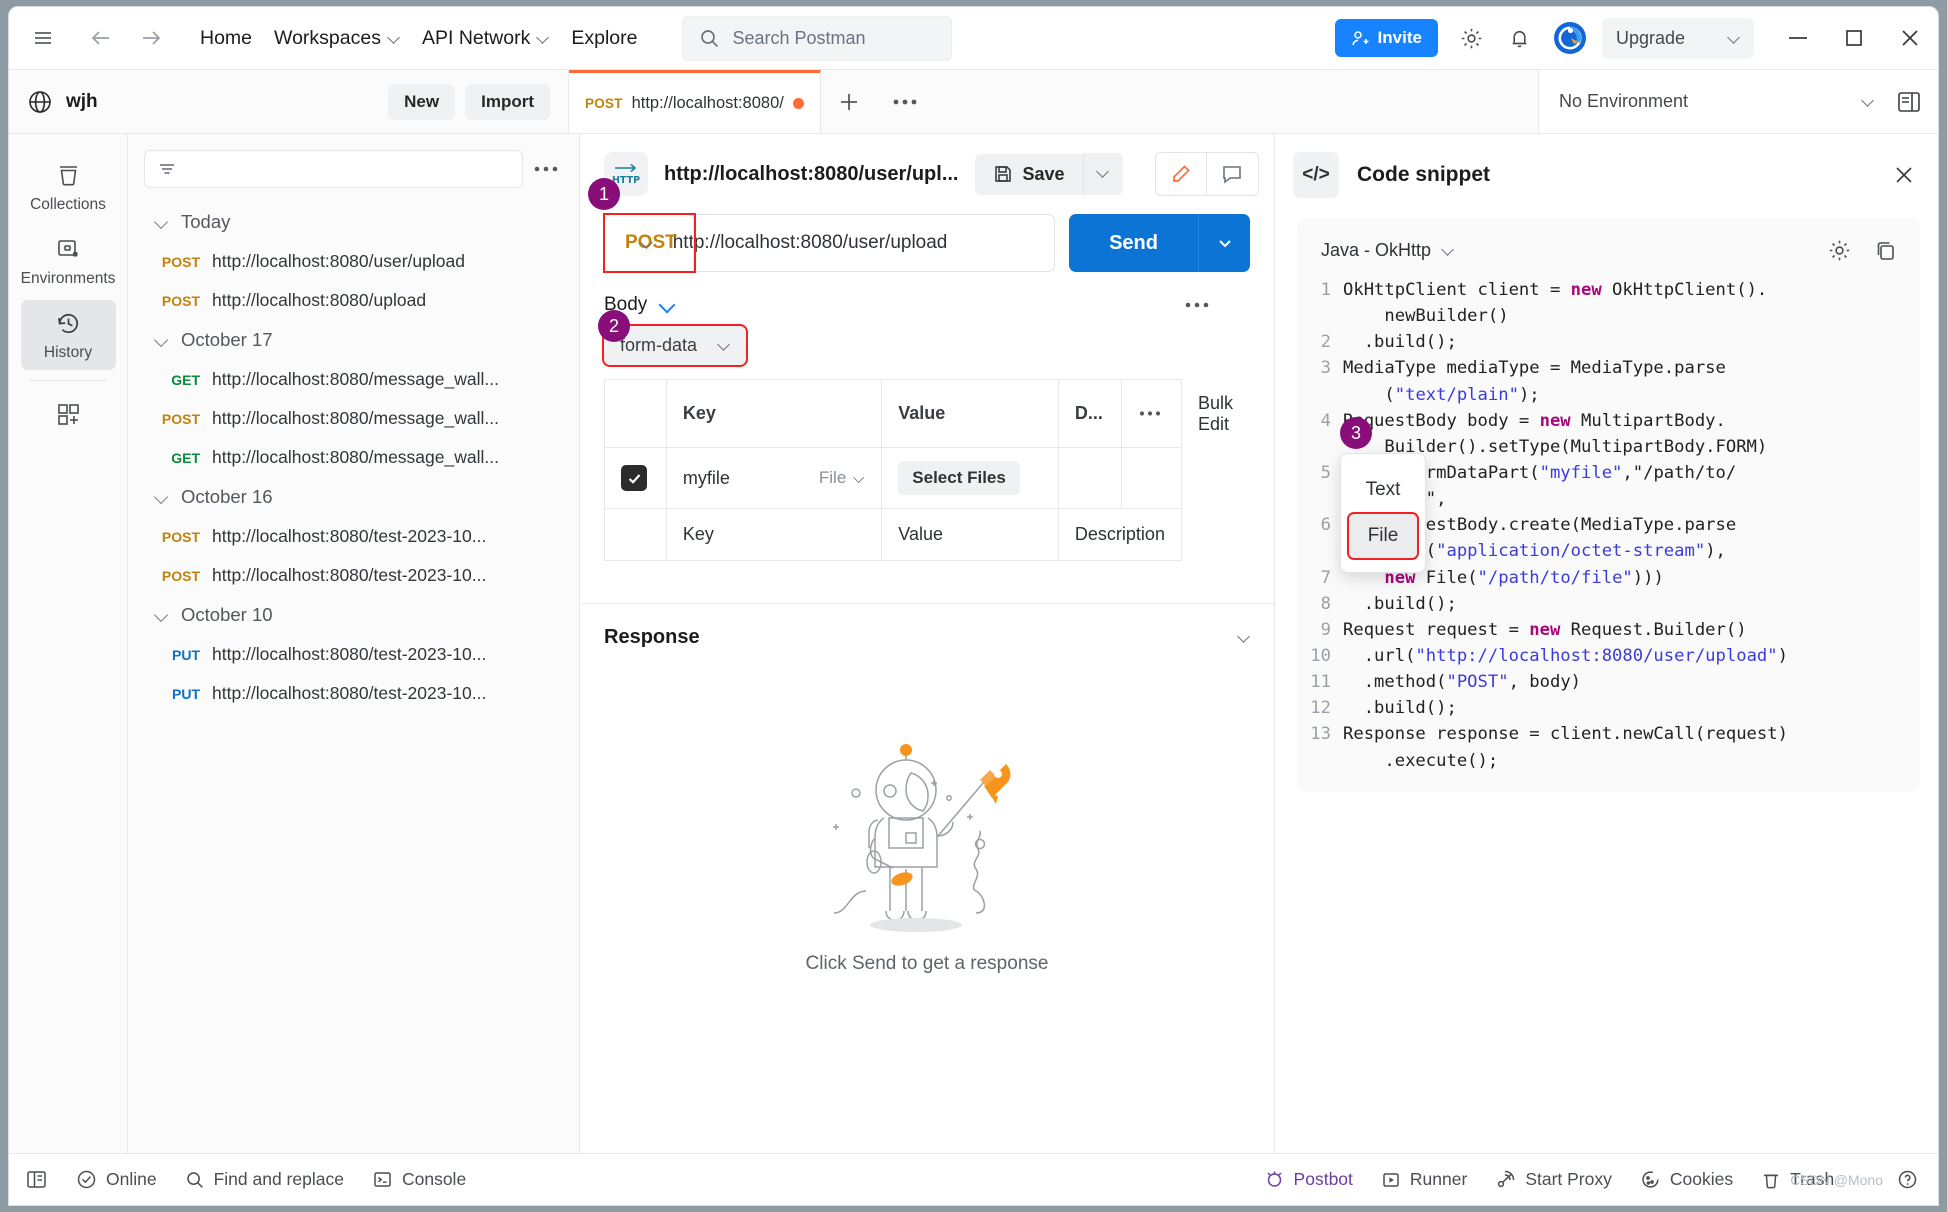 The height and width of the screenshot is (1212, 1947). I want to click on terminal-icon, so click(382, 1179).